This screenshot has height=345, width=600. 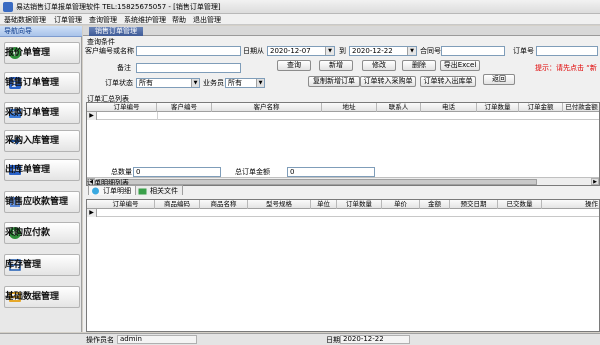 What do you see at coordinates (117, 191) in the screenshot?
I see `tab-order-detail-label: 订单明细` at bounding box center [117, 191].